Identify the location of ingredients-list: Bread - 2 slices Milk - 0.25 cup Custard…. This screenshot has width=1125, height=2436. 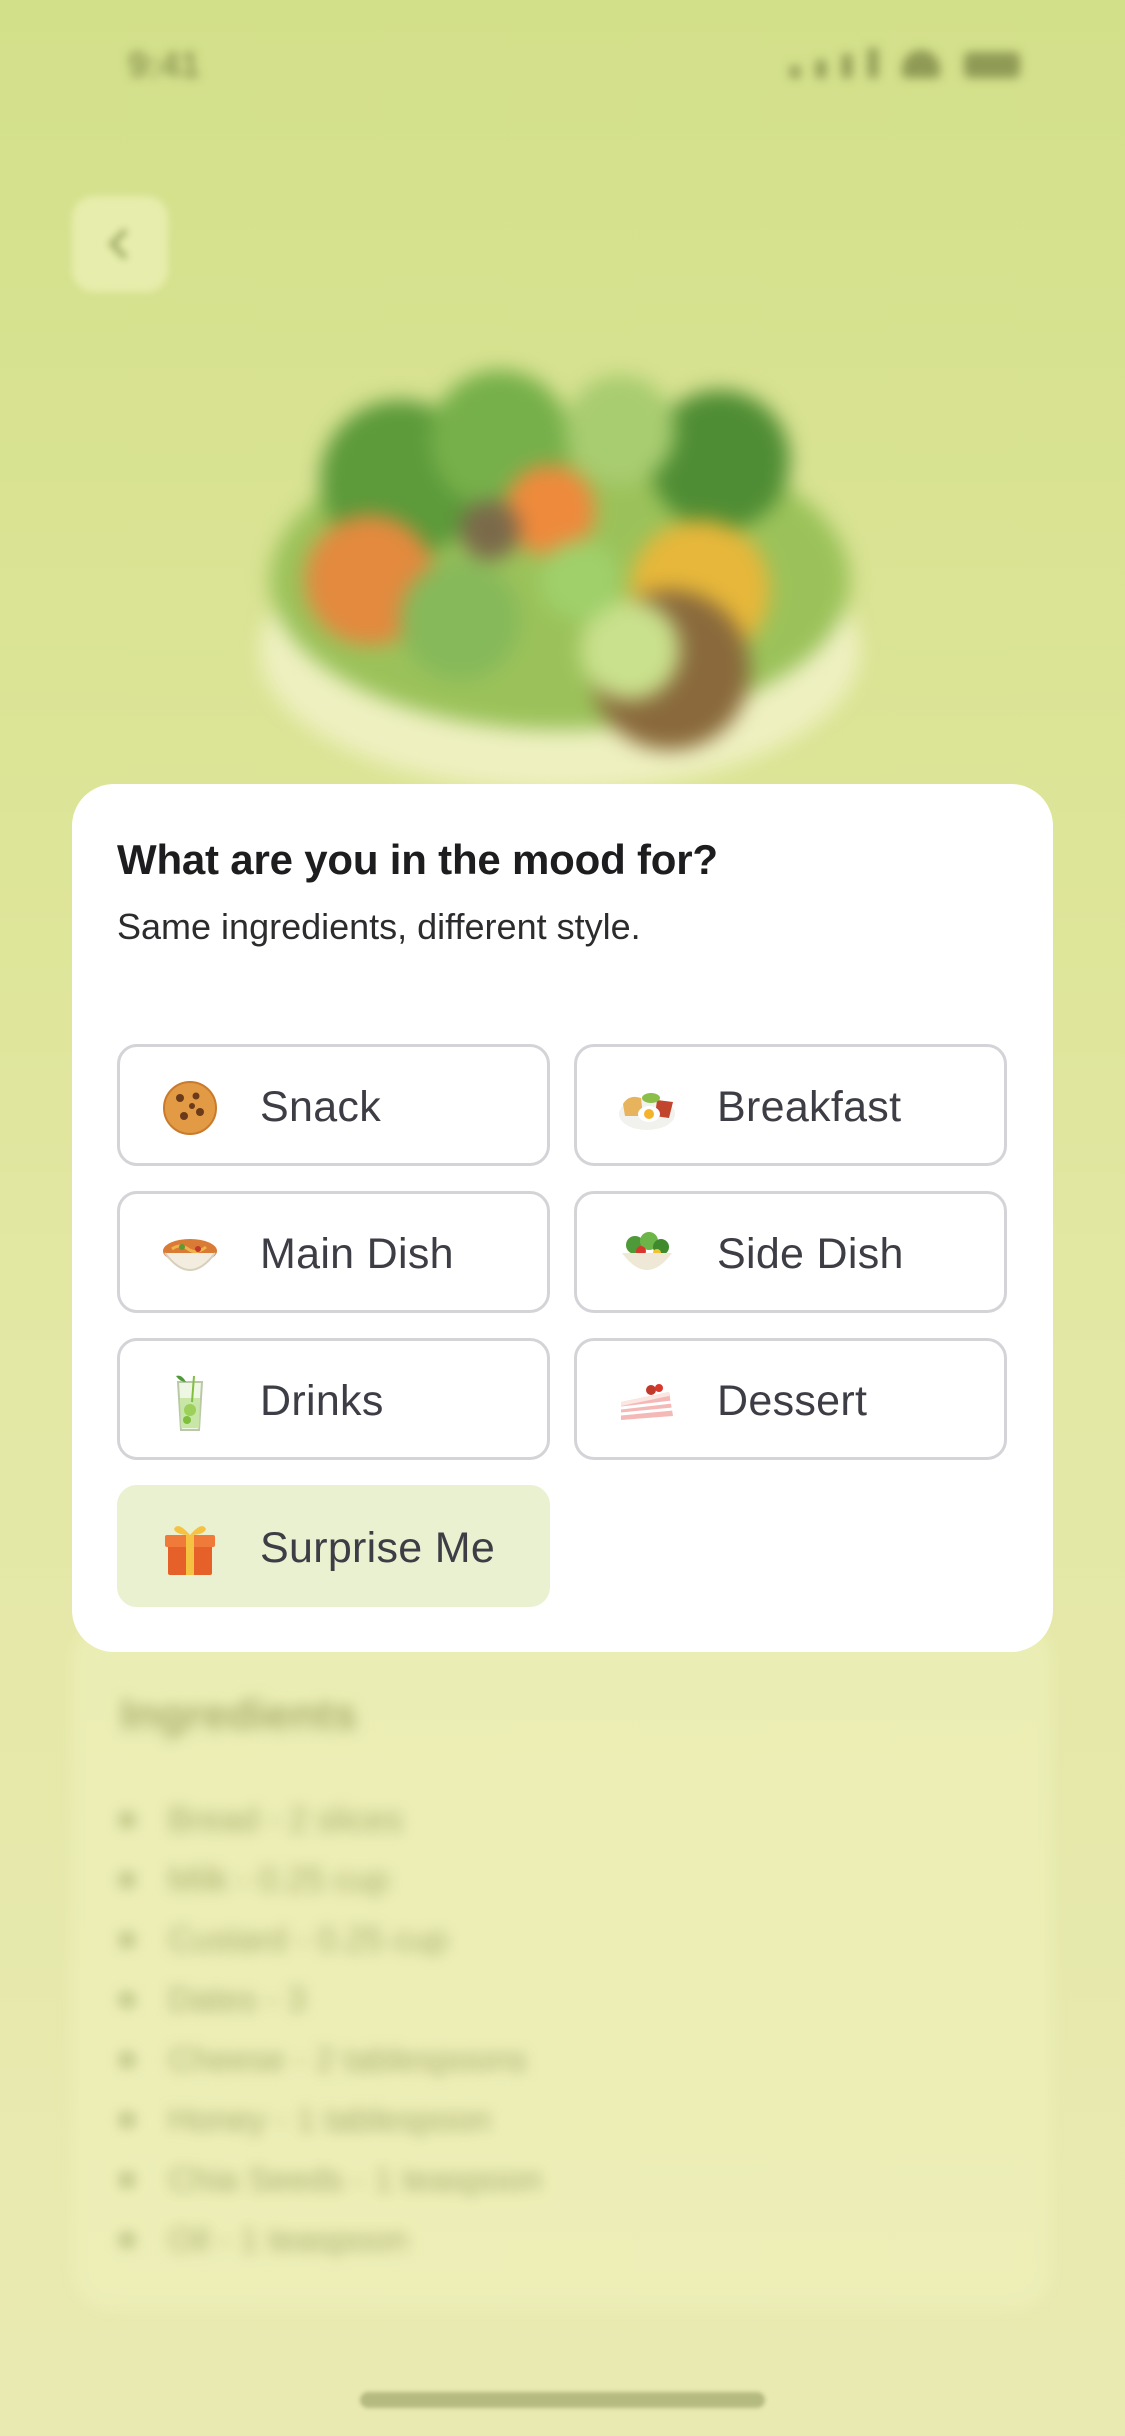
(331, 2030).